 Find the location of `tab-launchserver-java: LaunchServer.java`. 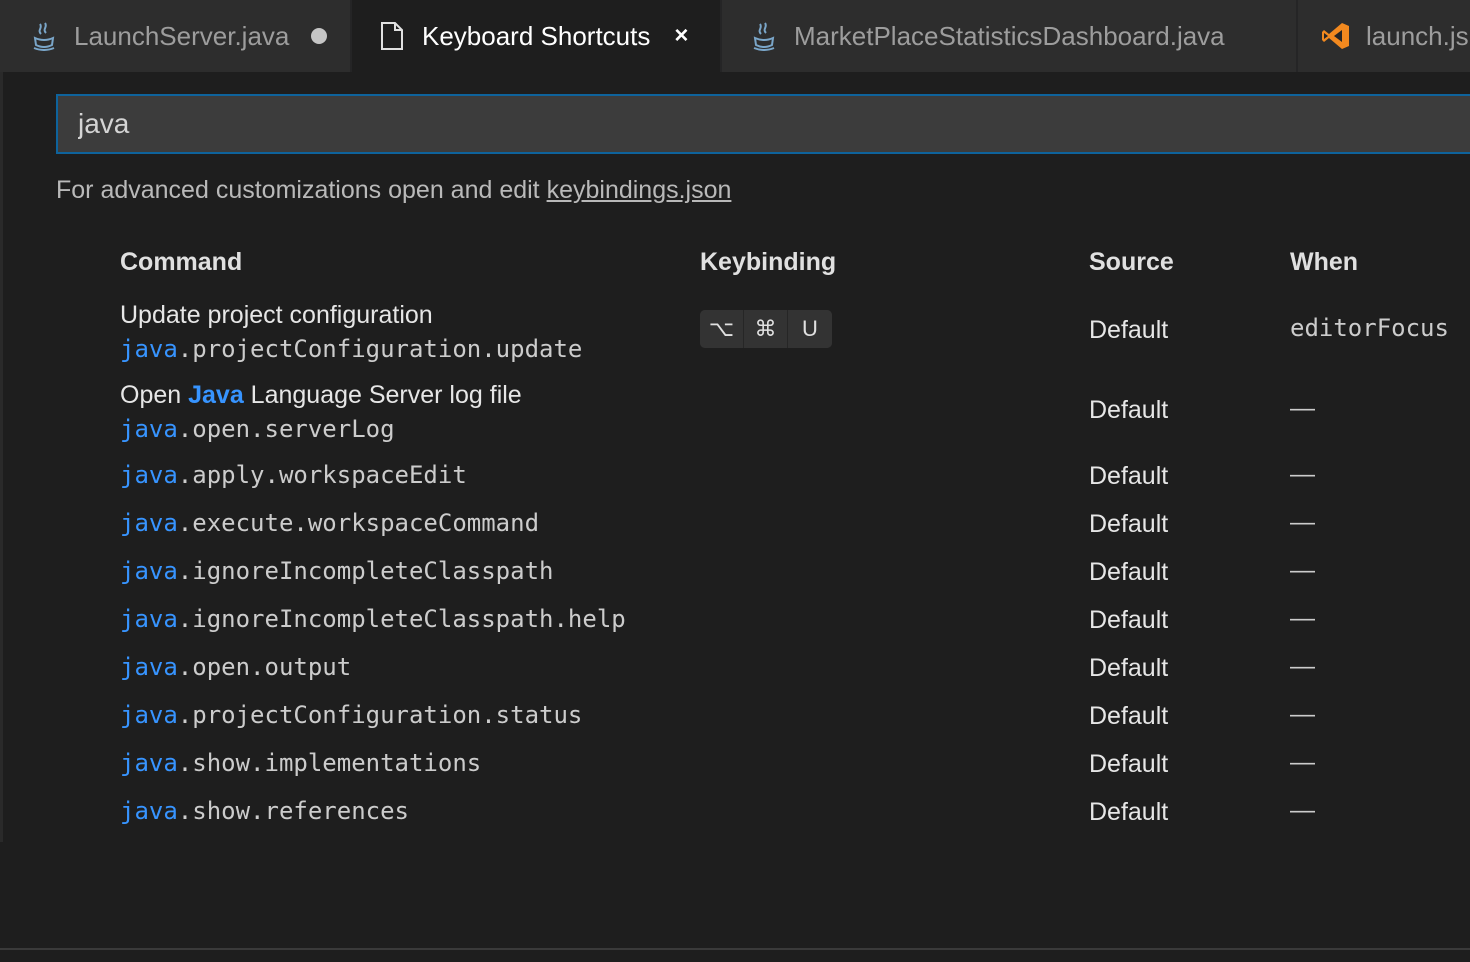

tab-launchserver-java: LaunchServer.java is located at coordinates (176, 36).